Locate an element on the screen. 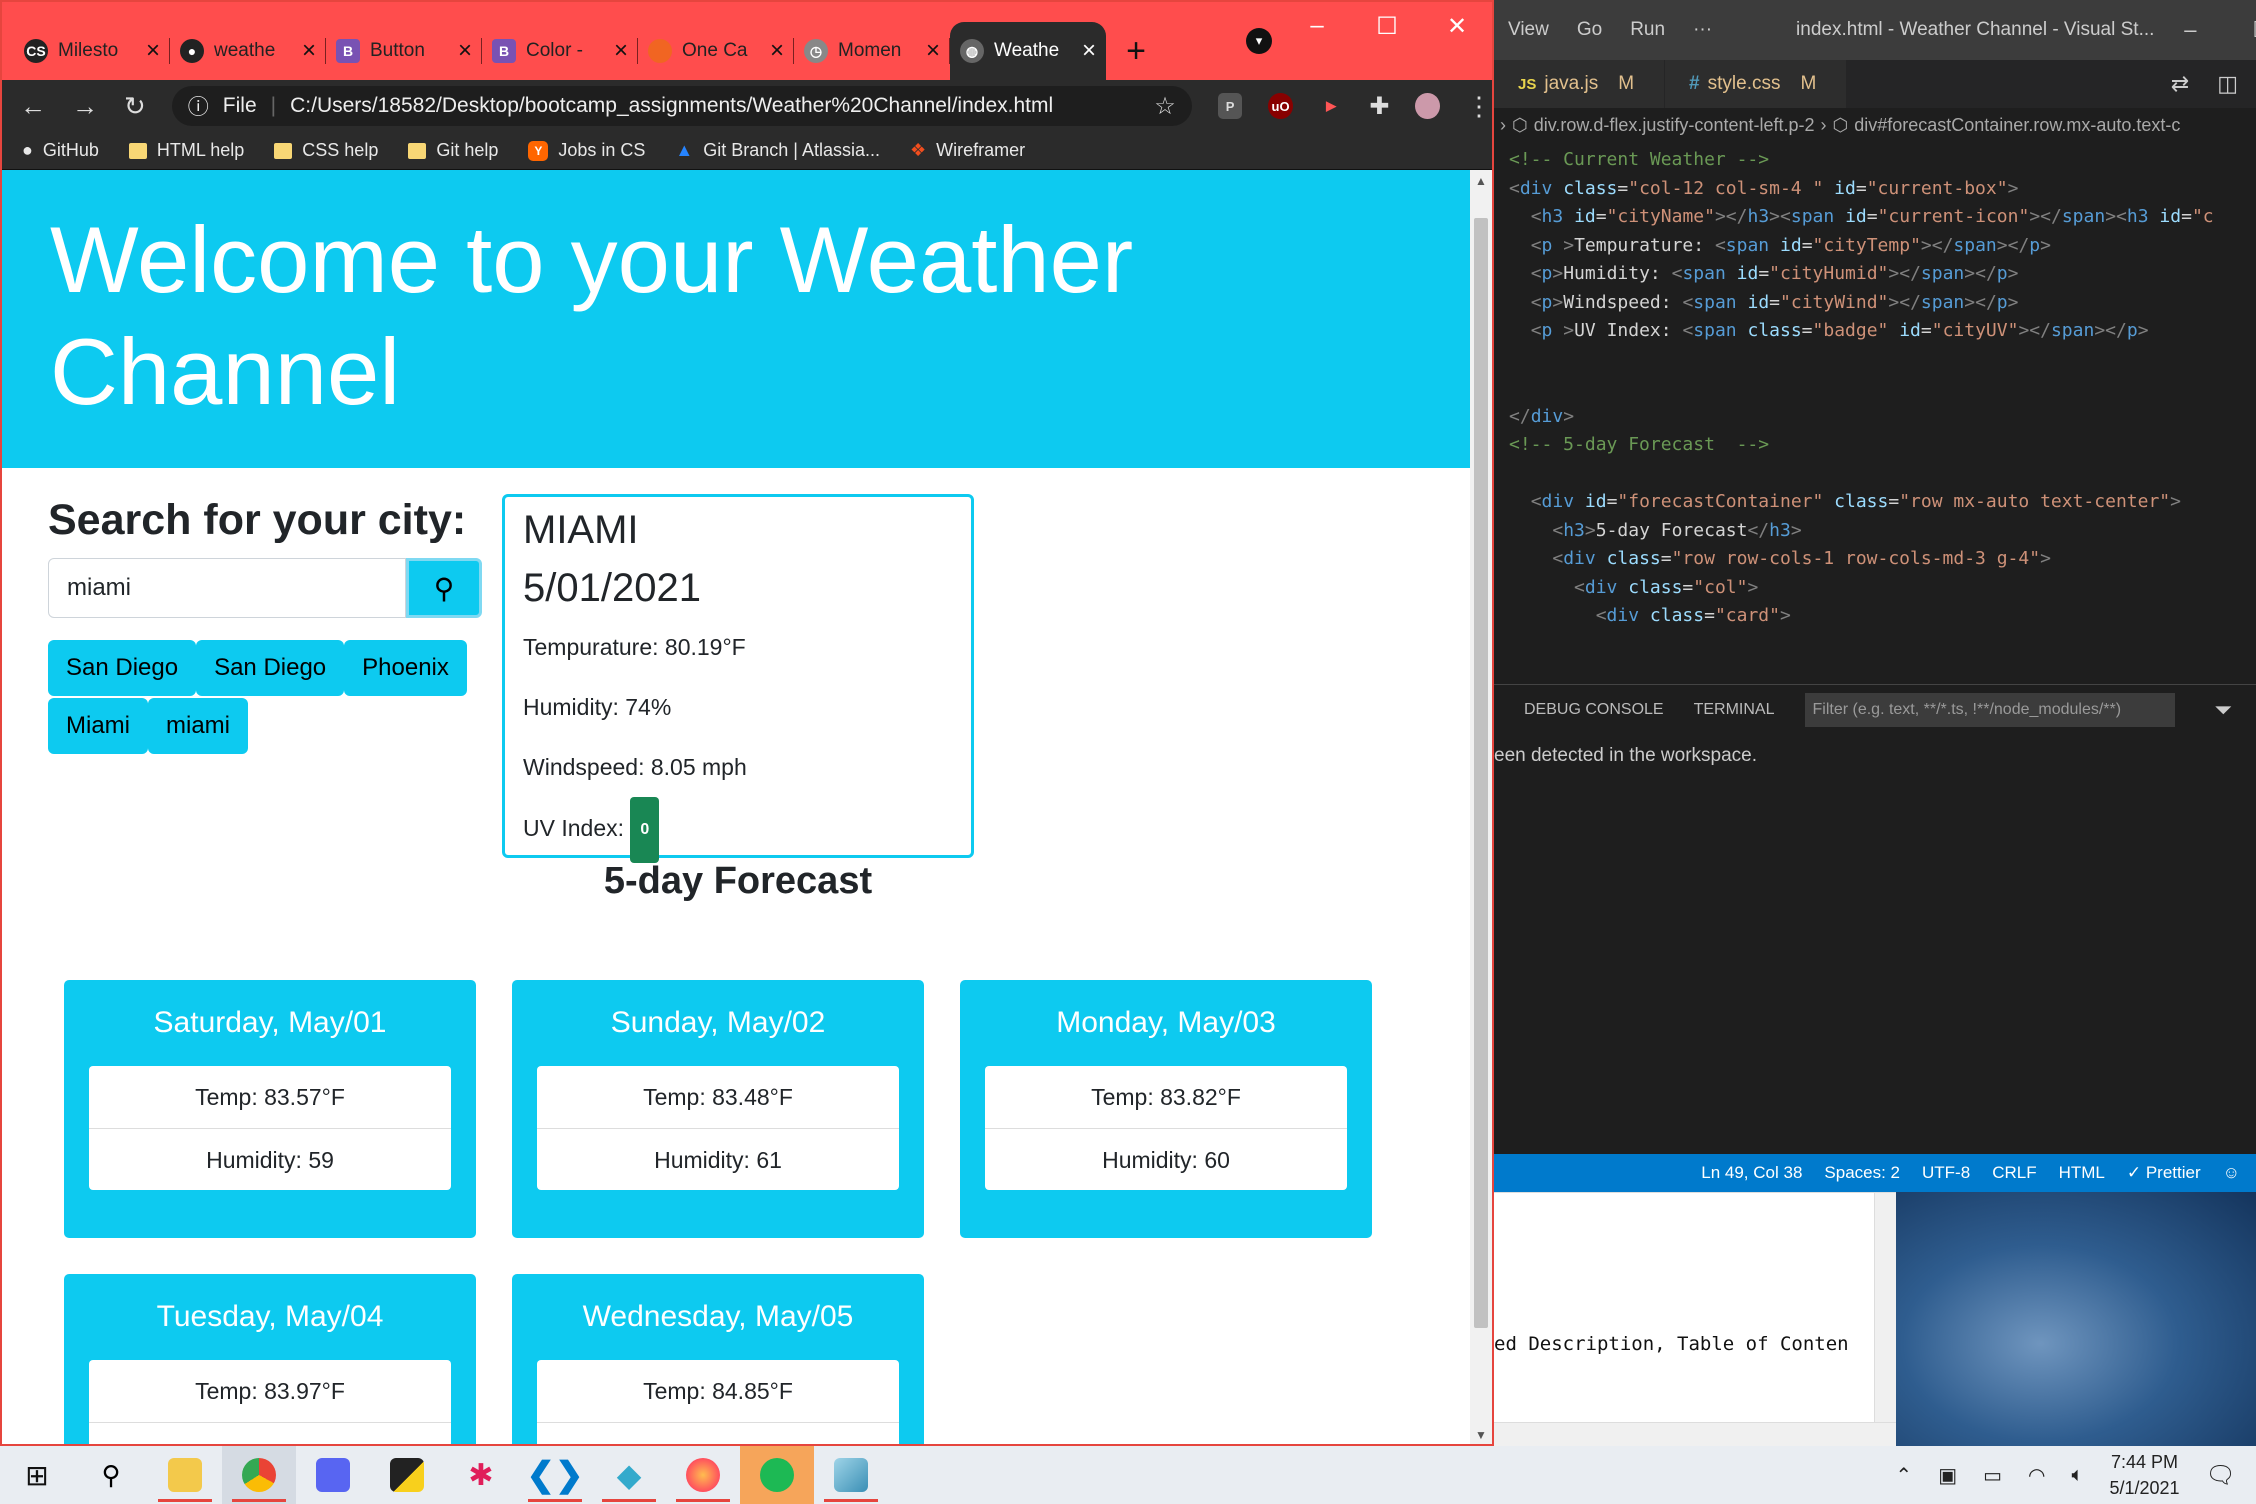 The image size is (2256, 1504). slack-button: ✱ is located at coordinates (481, 1475).